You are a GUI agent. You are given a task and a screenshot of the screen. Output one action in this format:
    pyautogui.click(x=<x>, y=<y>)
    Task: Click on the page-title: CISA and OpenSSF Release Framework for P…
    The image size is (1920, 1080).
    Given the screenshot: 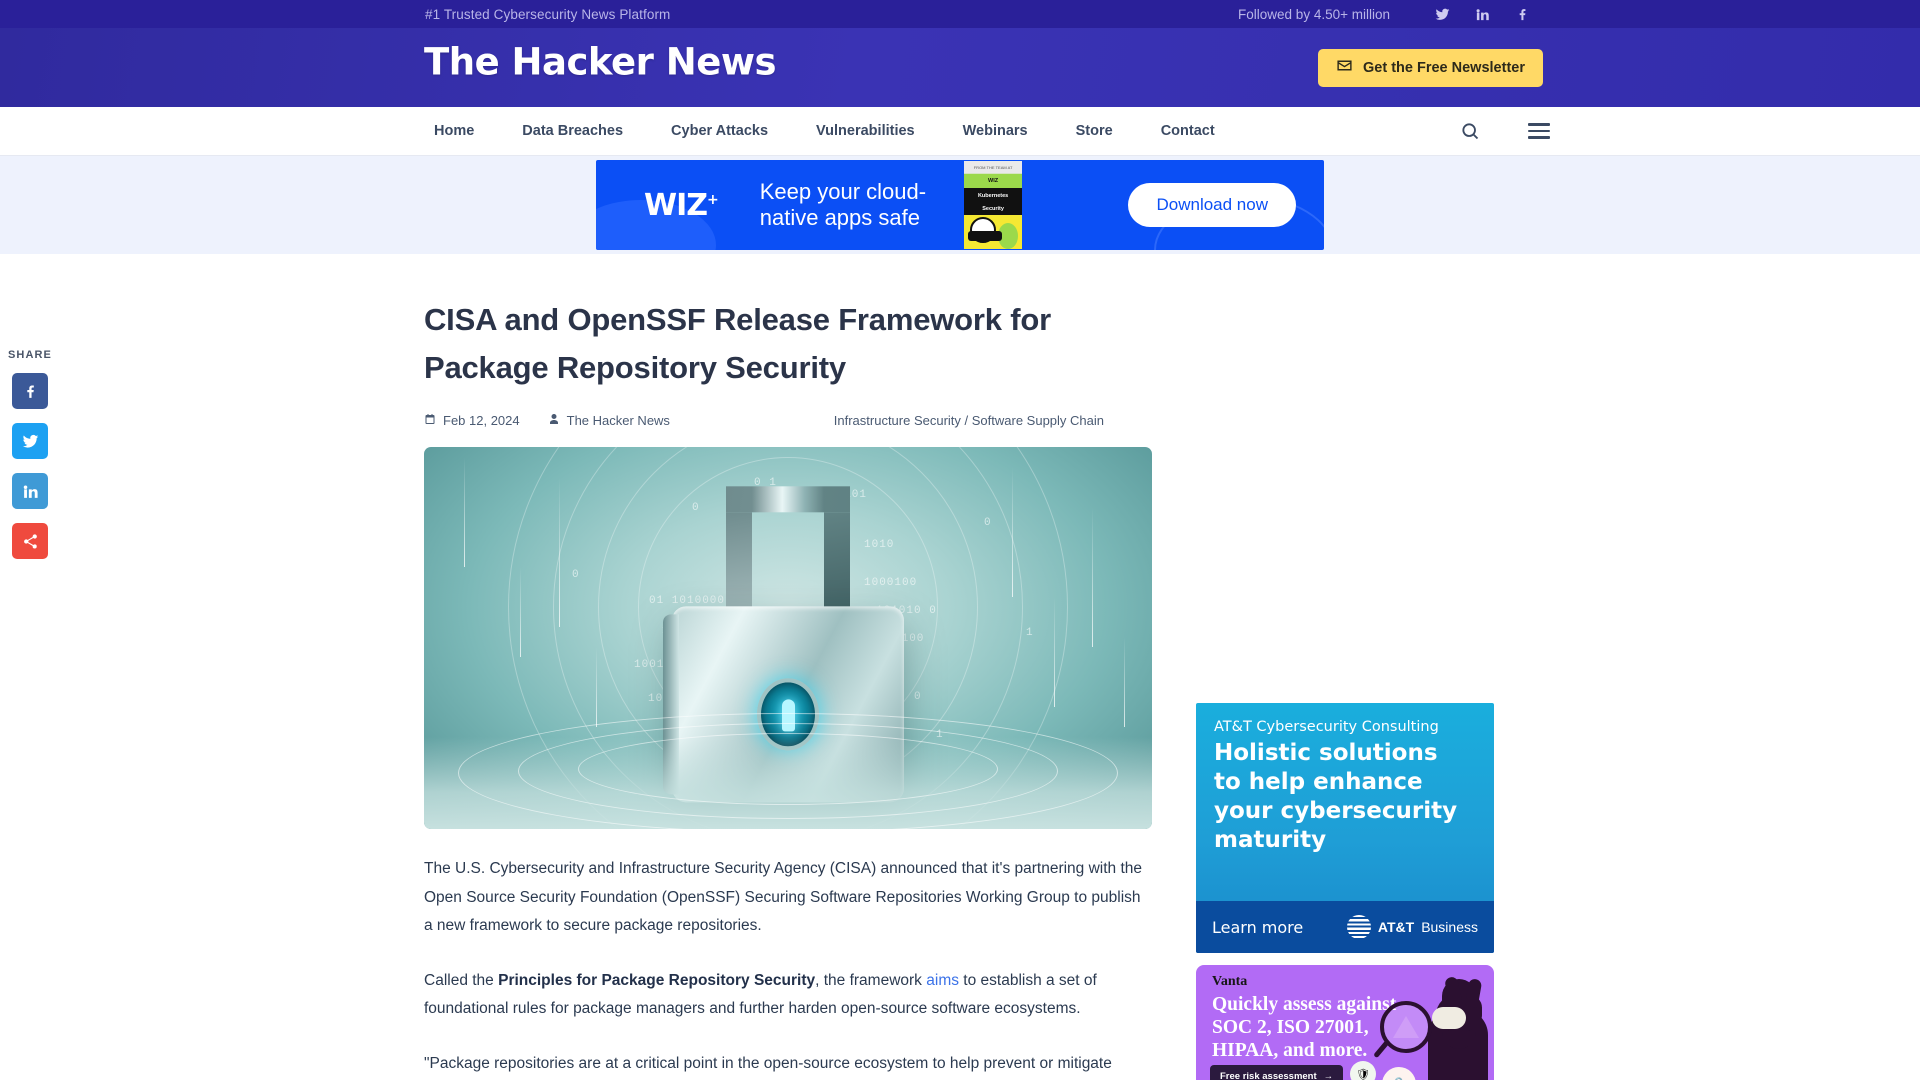 What is the action you would take?
    pyautogui.click(x=737, y=343)
    